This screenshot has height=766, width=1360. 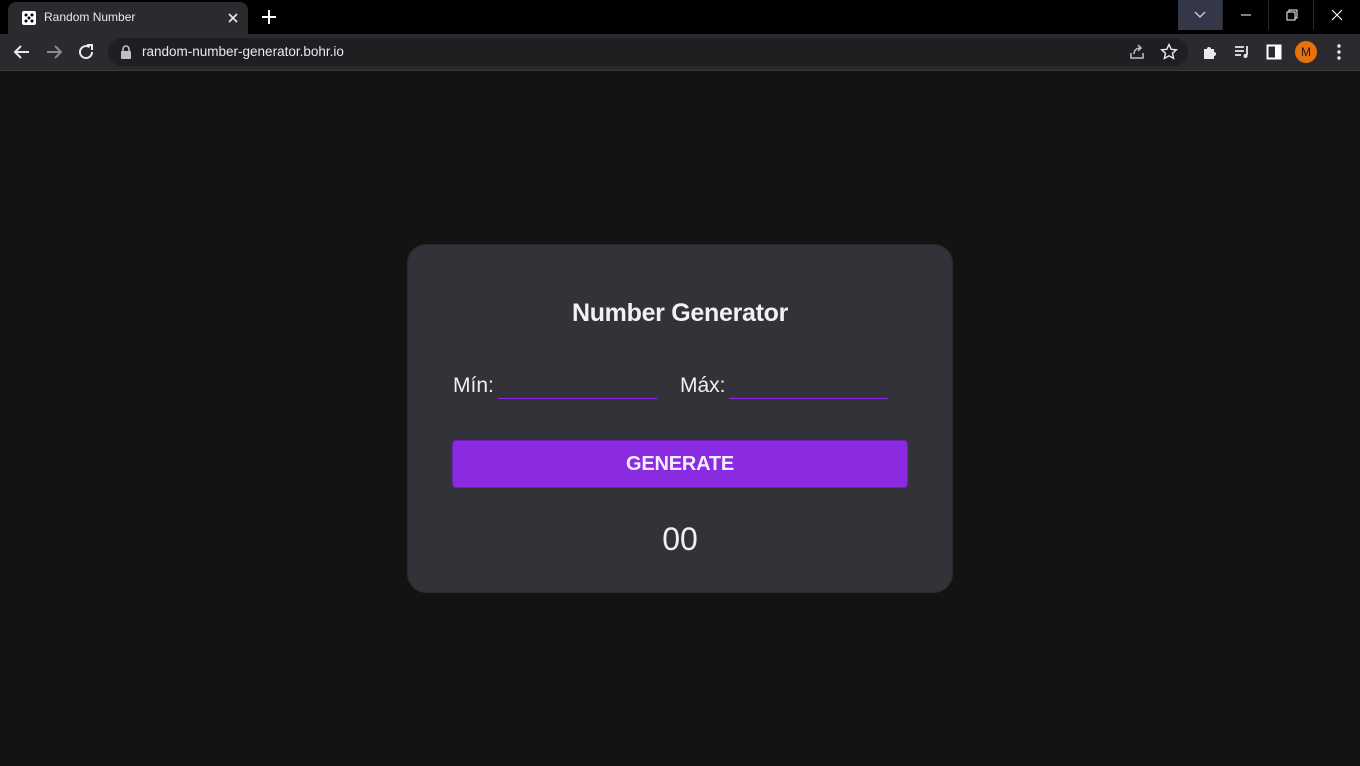 I want to click on extensions-button, so click(x=1210, y=52).